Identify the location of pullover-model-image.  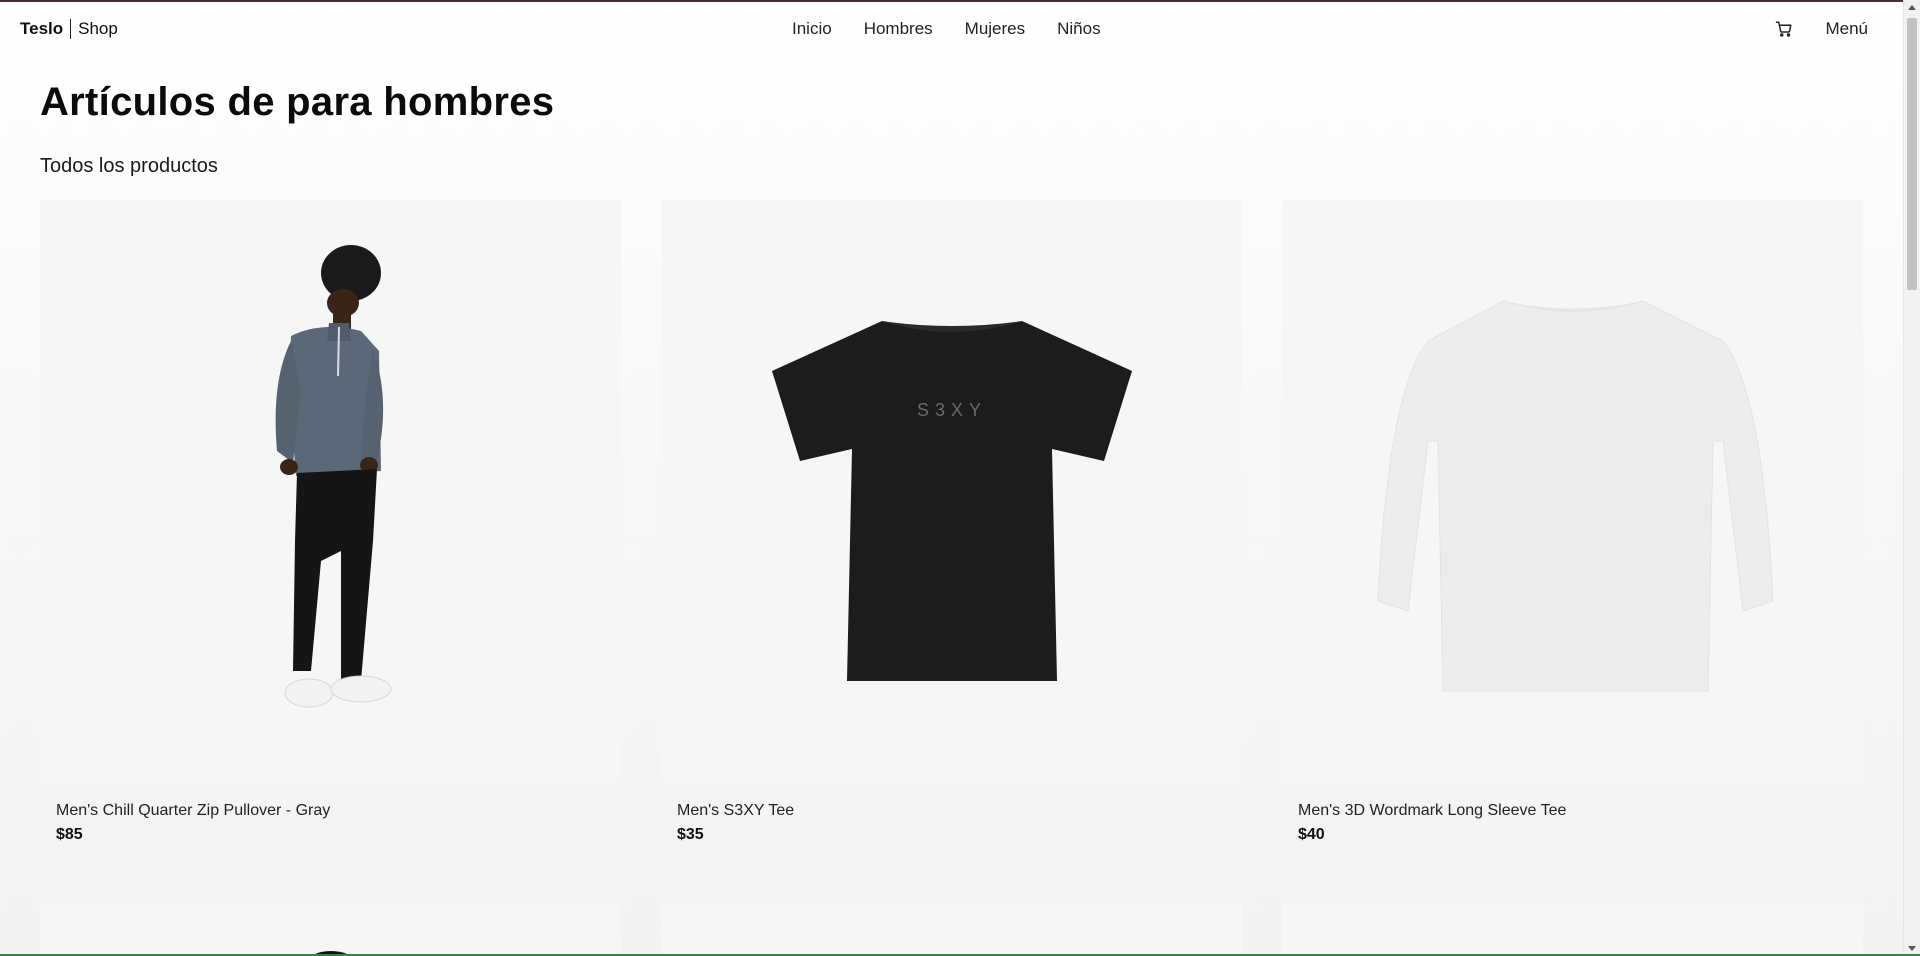
(333, 476).